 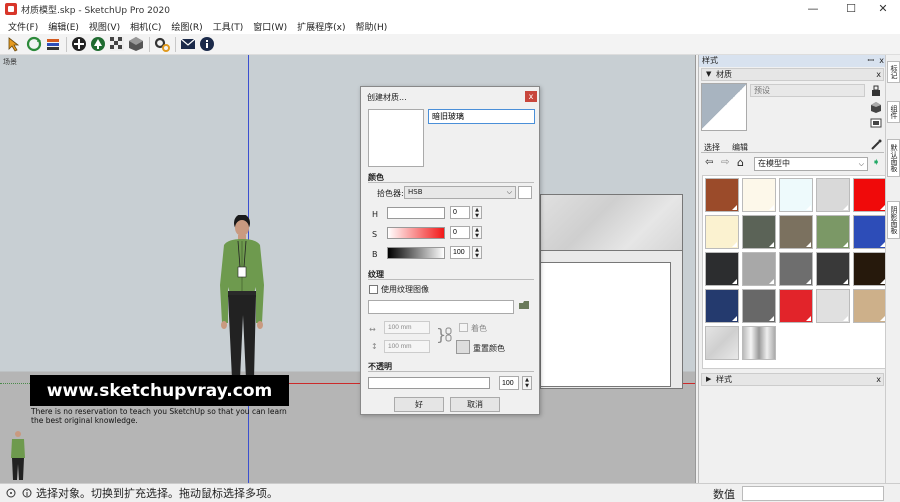 I want to click on cancel-button: 取消, so click(x=475, y=404).